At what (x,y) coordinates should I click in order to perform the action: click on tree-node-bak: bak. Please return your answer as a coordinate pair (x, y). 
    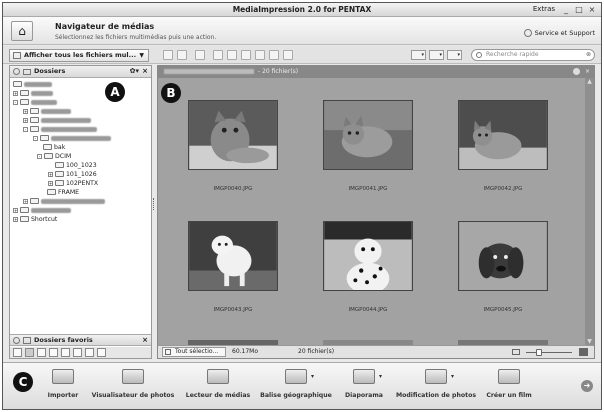
    Looking at the image, I should click on (54, 148).